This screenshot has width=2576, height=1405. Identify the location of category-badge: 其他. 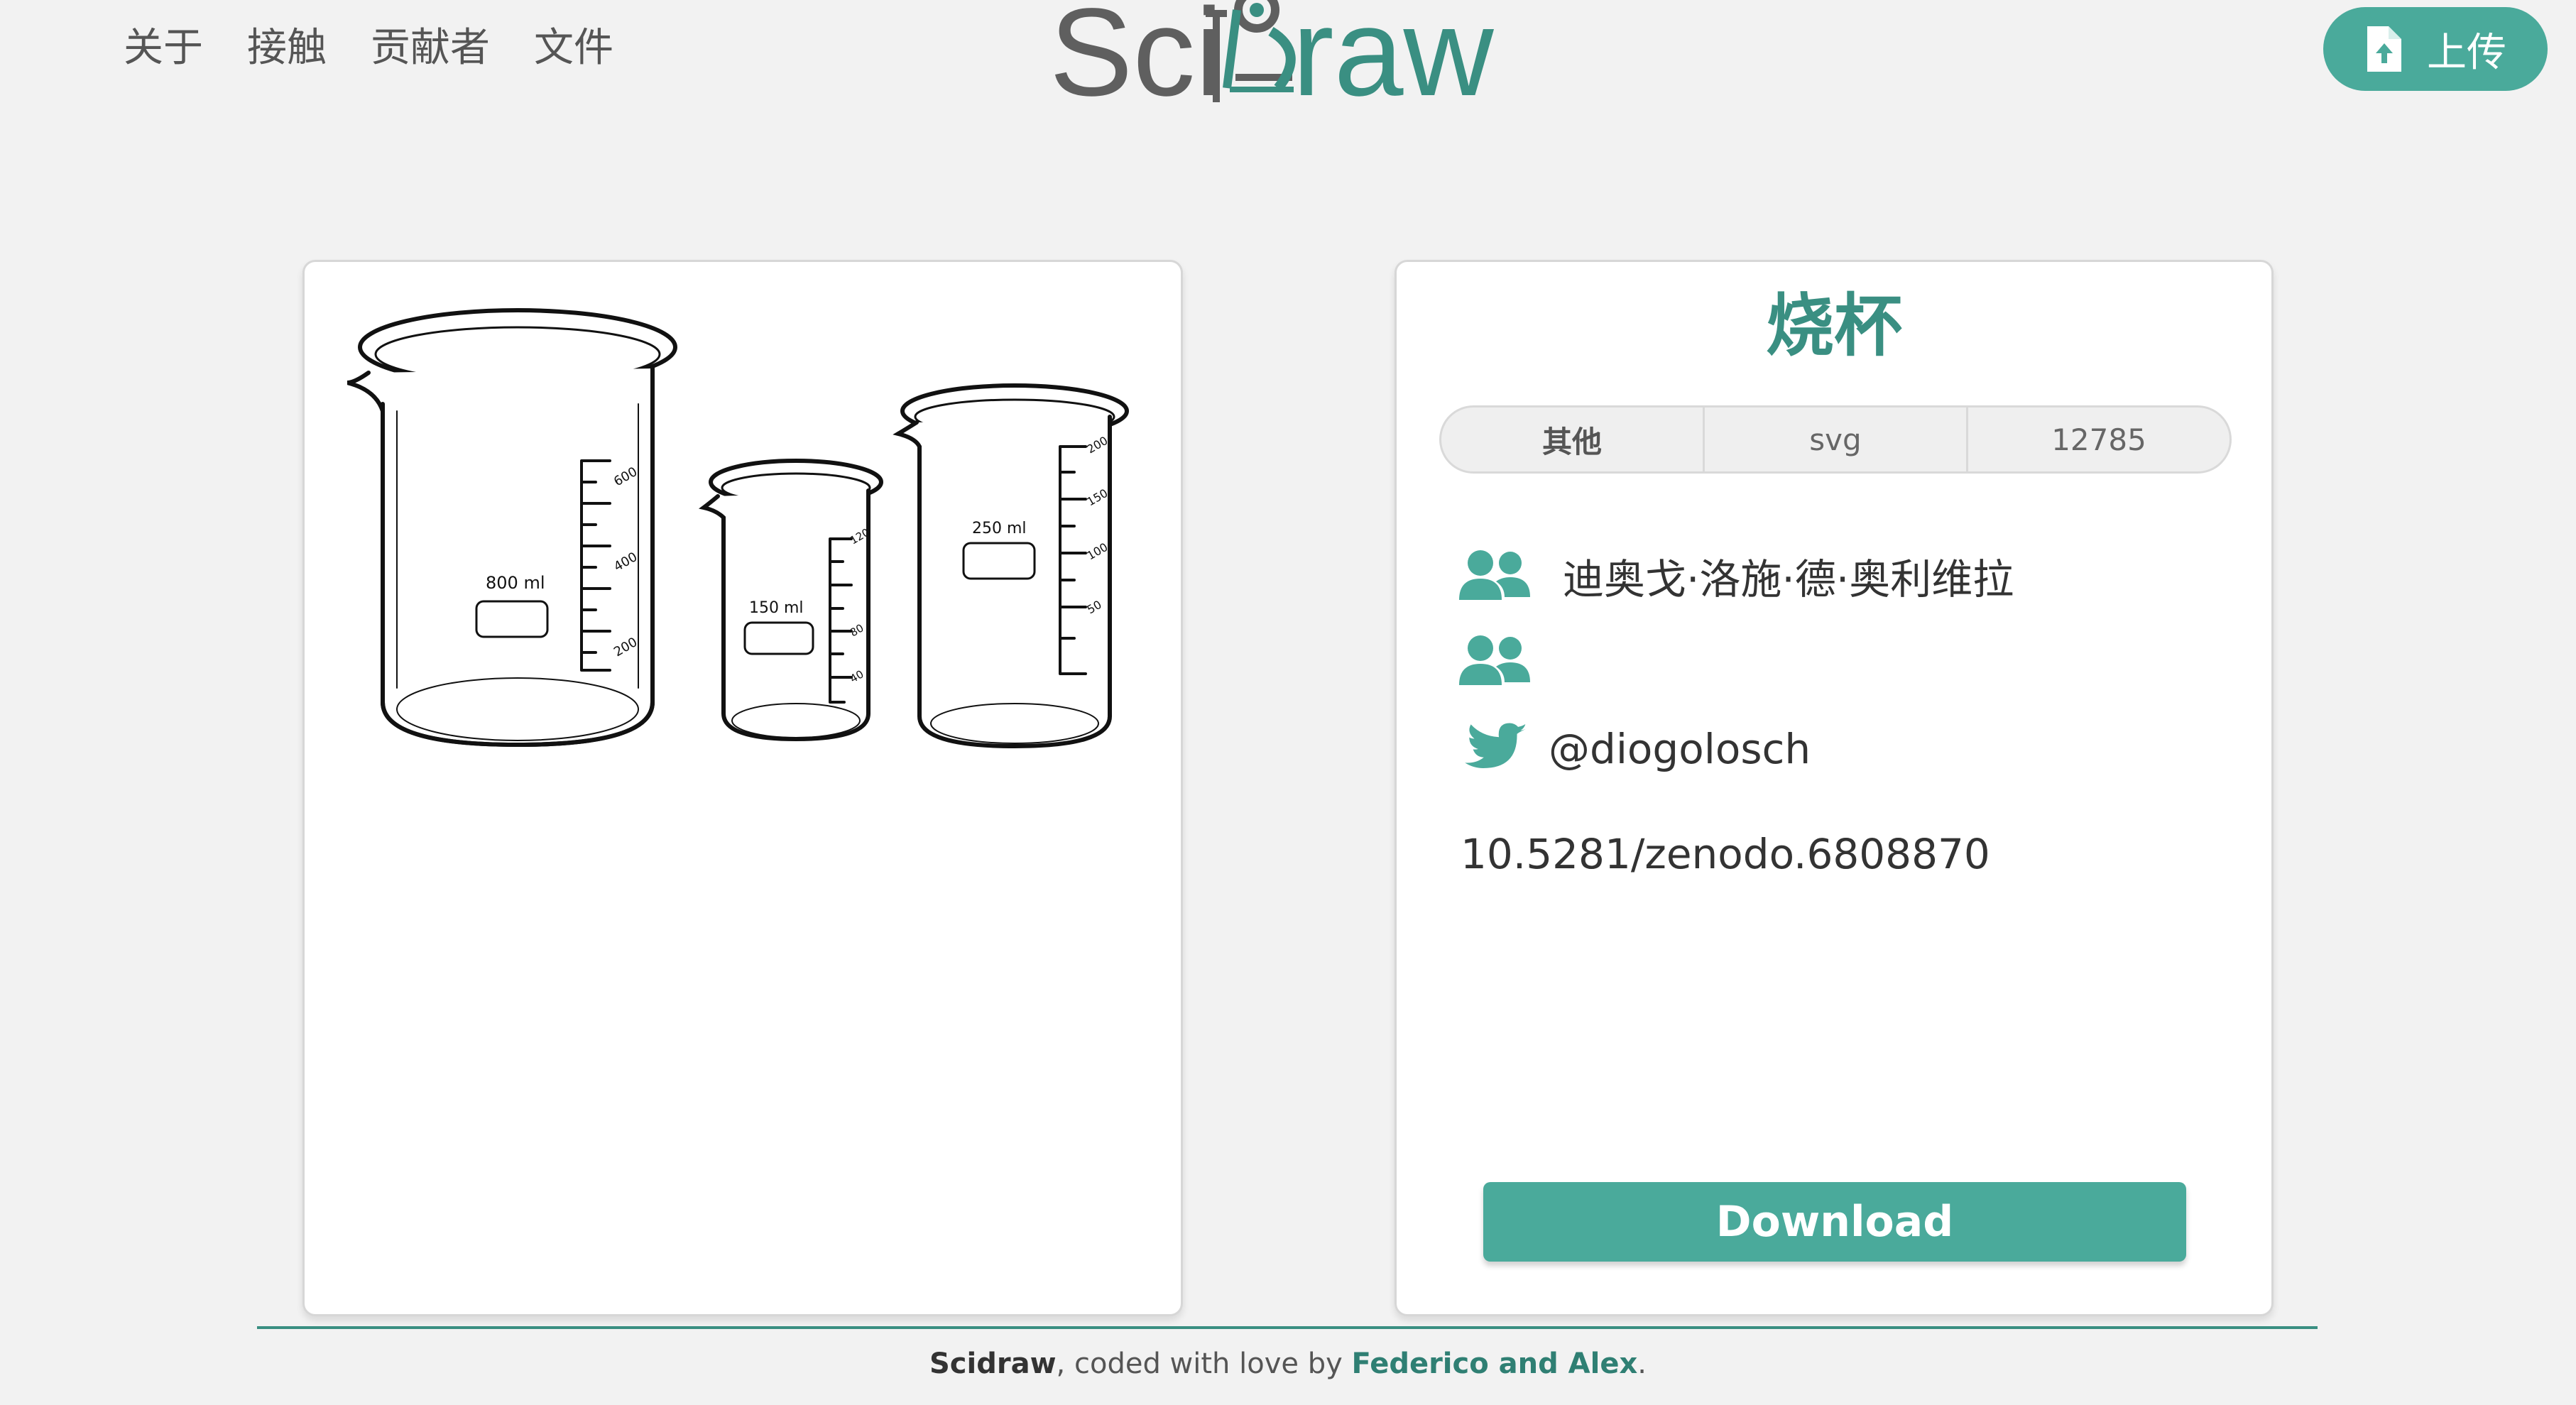
(1573, 440).